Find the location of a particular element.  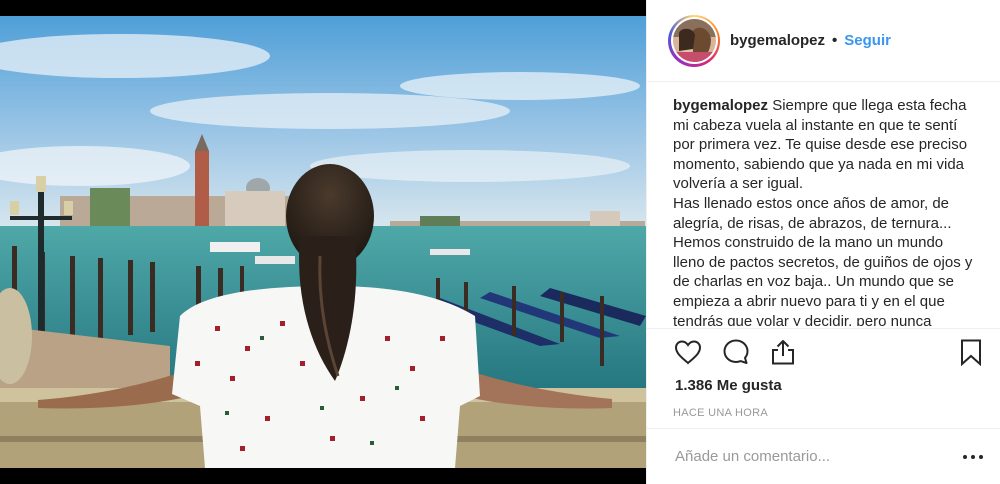

heart-outline-icon is located at coordinates (688, 352).